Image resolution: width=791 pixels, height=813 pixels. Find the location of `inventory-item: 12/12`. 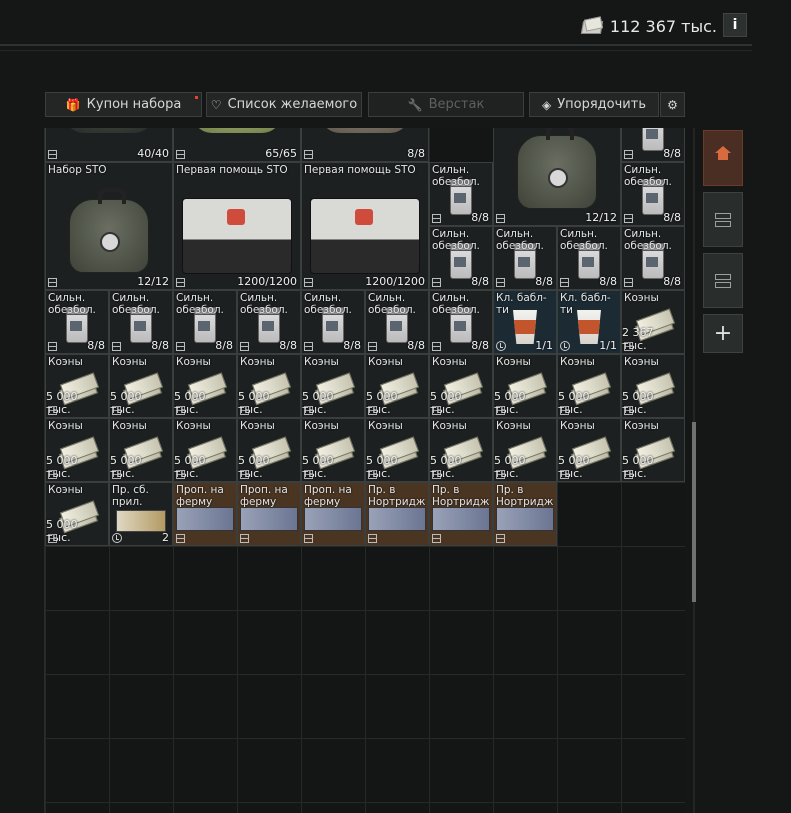

inventory-item: 12/12 is located at coordinates (557, 177).